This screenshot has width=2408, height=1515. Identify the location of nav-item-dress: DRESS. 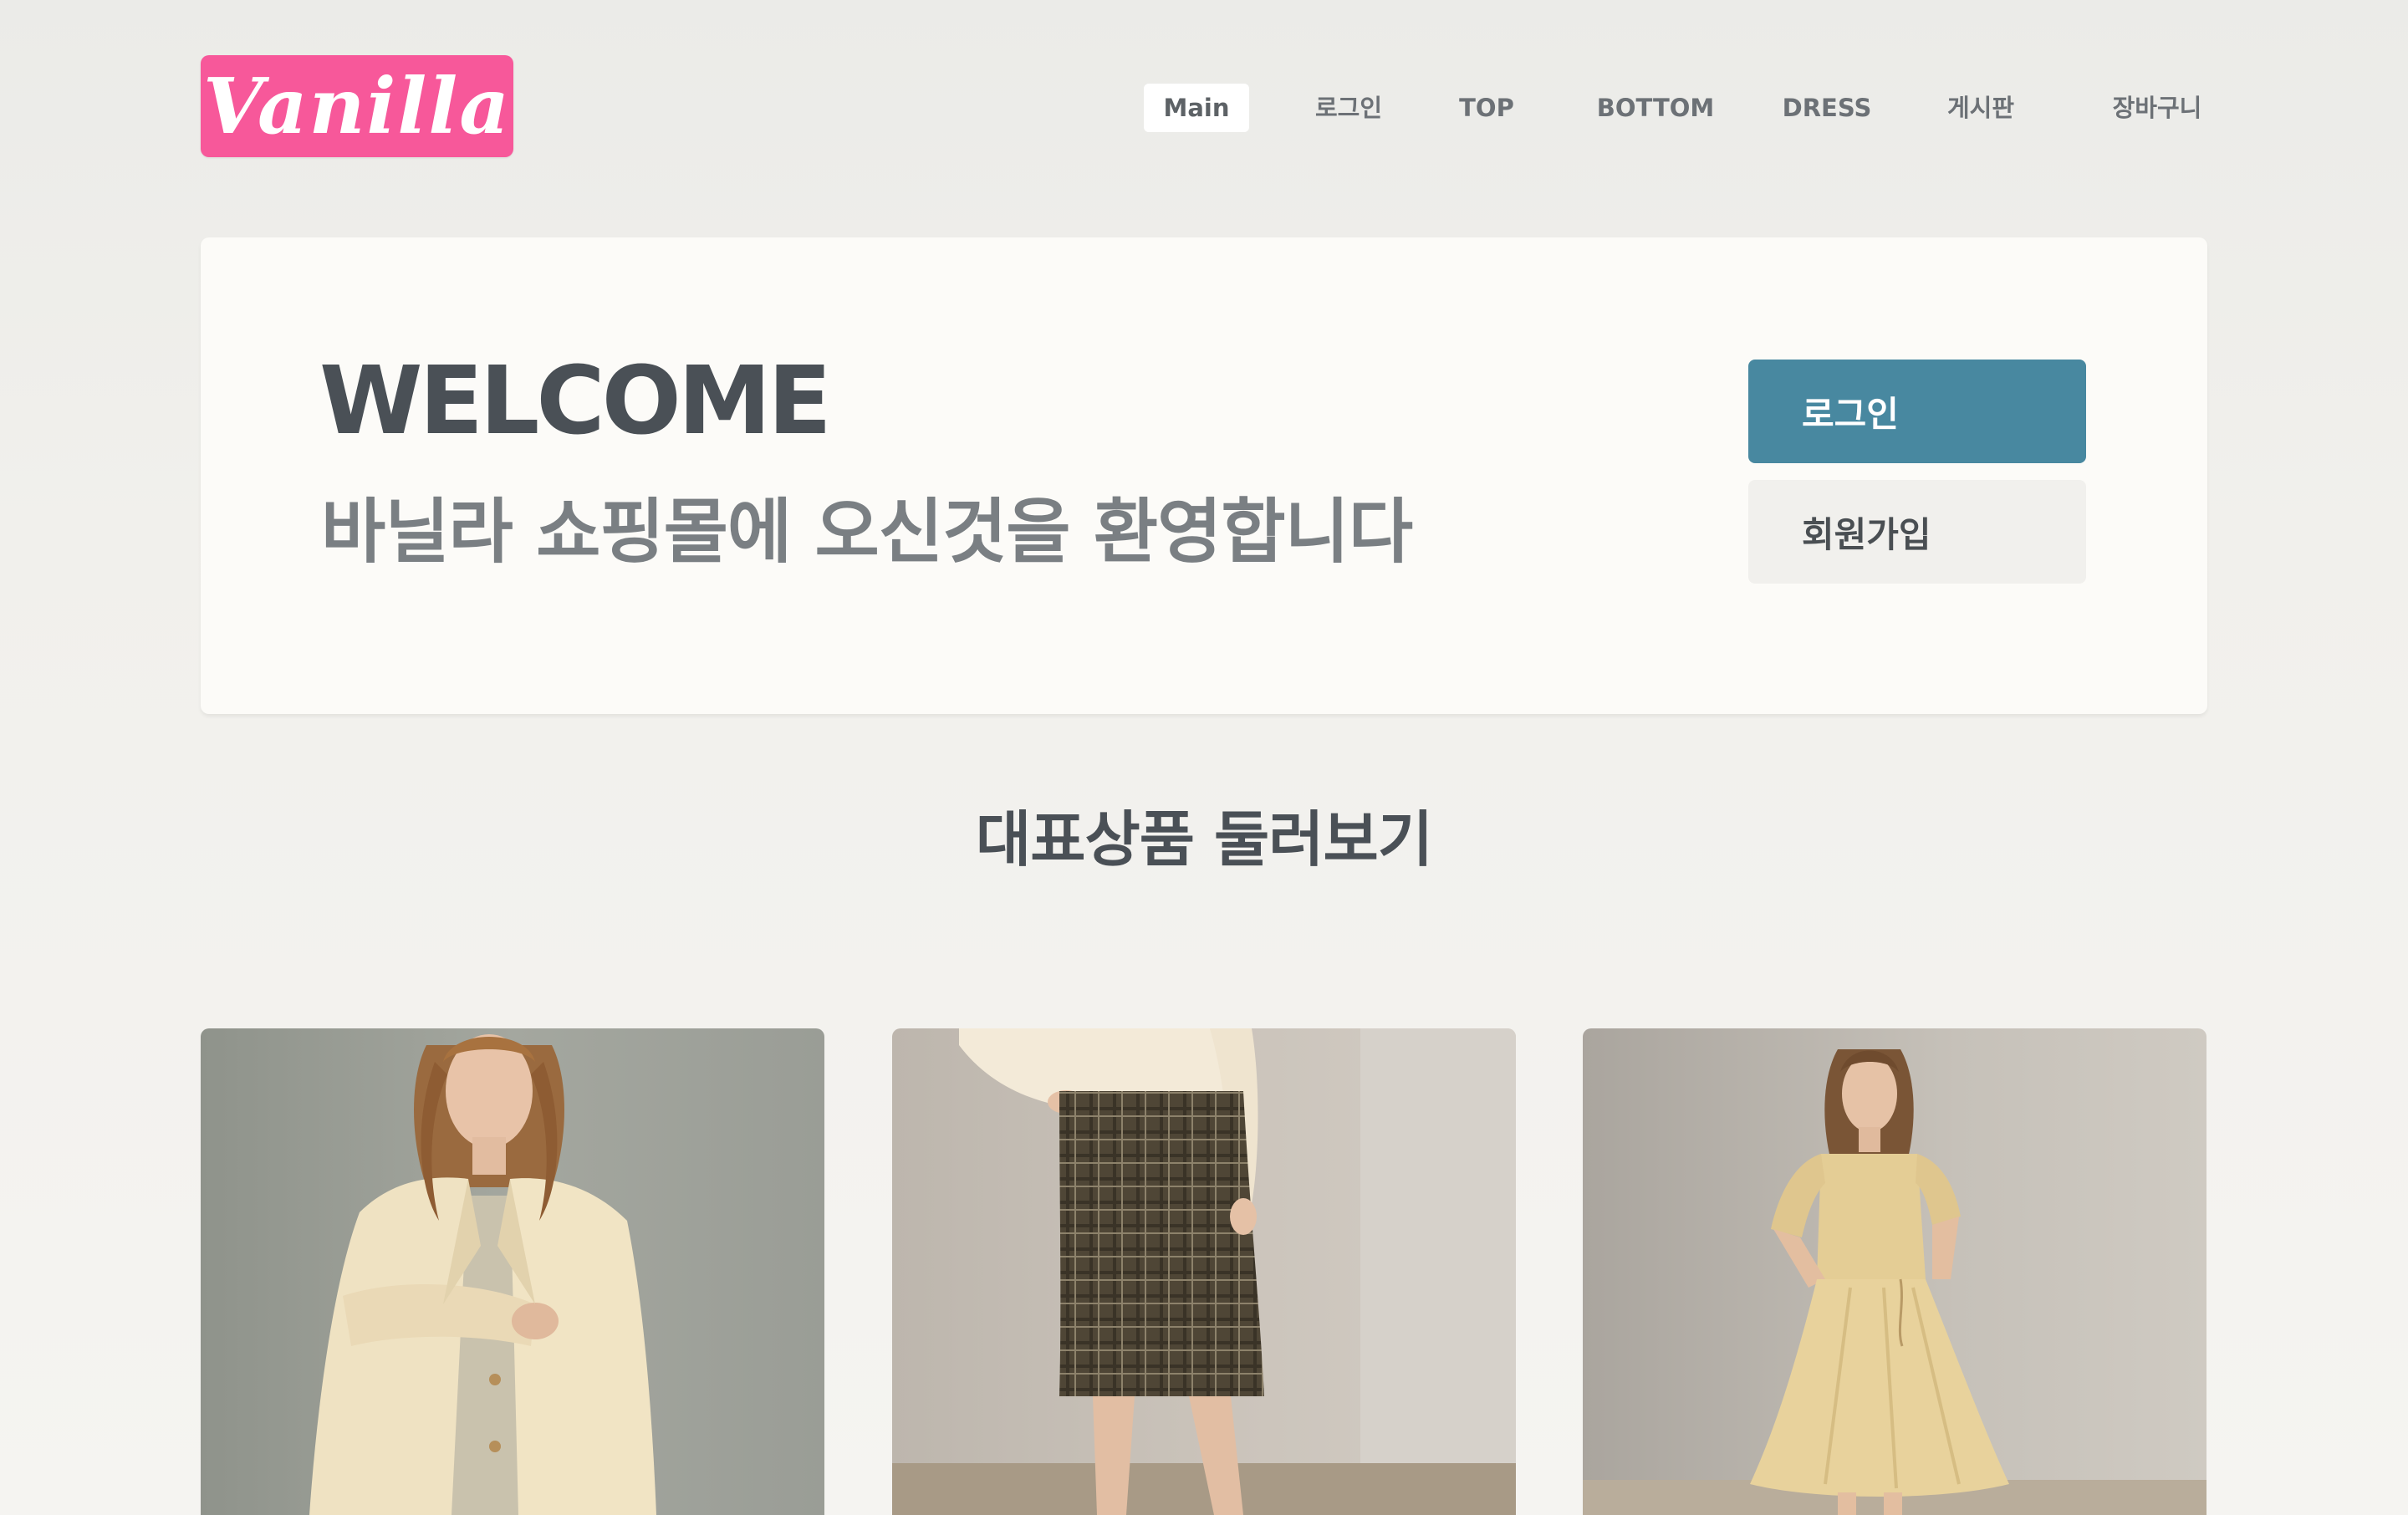
(1827, 108).